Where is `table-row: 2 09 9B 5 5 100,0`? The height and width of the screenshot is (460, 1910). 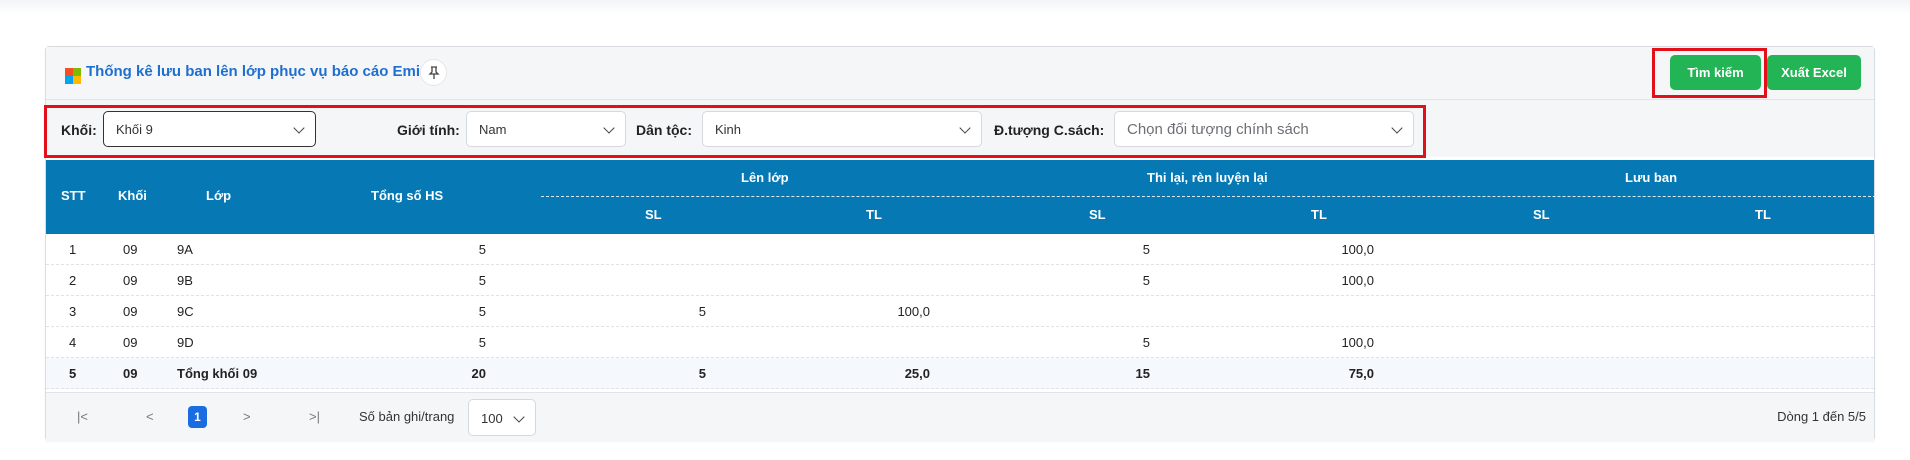
table-row: 2 09 9B 5 5 100,0 is located at coordinates (960, 280).